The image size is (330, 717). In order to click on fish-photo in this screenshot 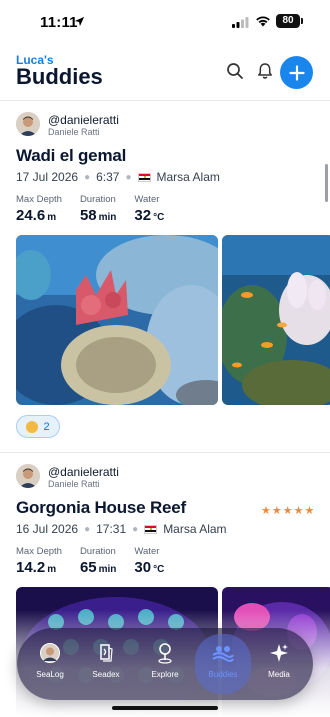, I will do `click(276, 320)`.